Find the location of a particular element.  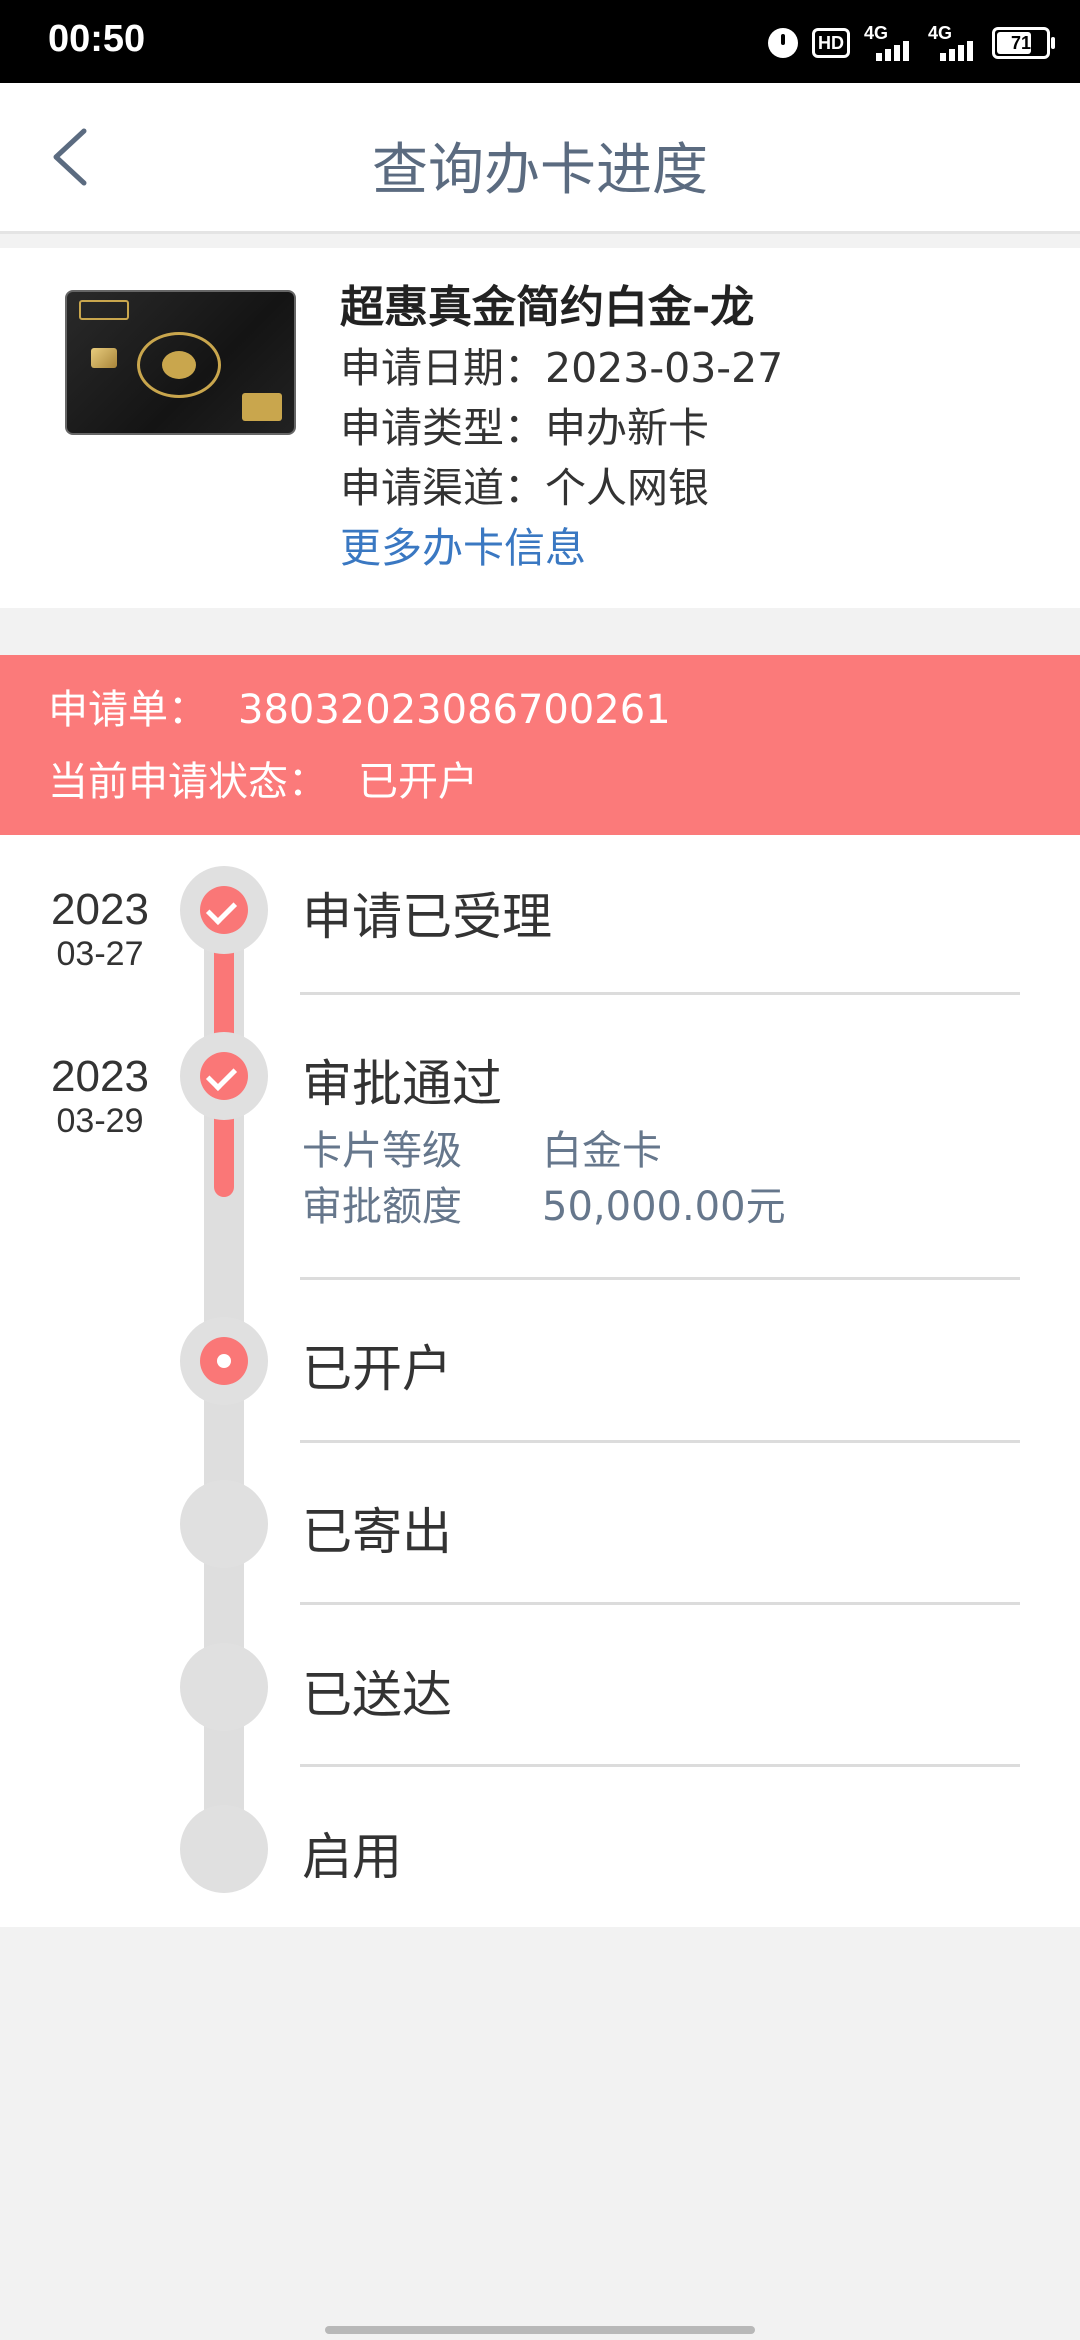

detail-value: 50,000.00元 is located at coordinates (664, 1207).